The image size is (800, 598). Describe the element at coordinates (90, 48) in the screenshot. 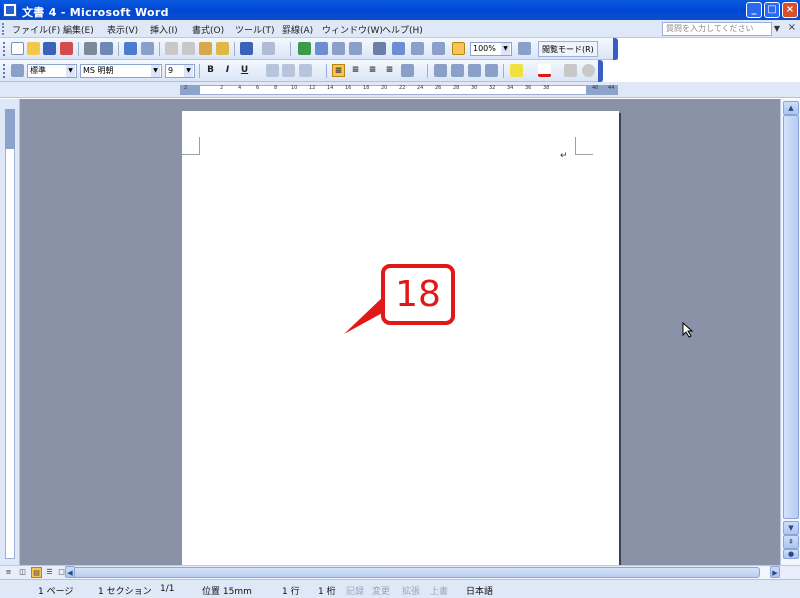

I see `print-icon` at that location.